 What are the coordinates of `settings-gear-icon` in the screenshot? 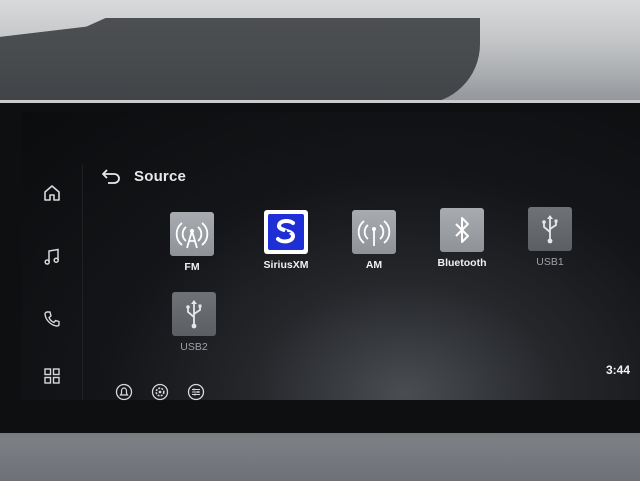 It's located at (160, 392).